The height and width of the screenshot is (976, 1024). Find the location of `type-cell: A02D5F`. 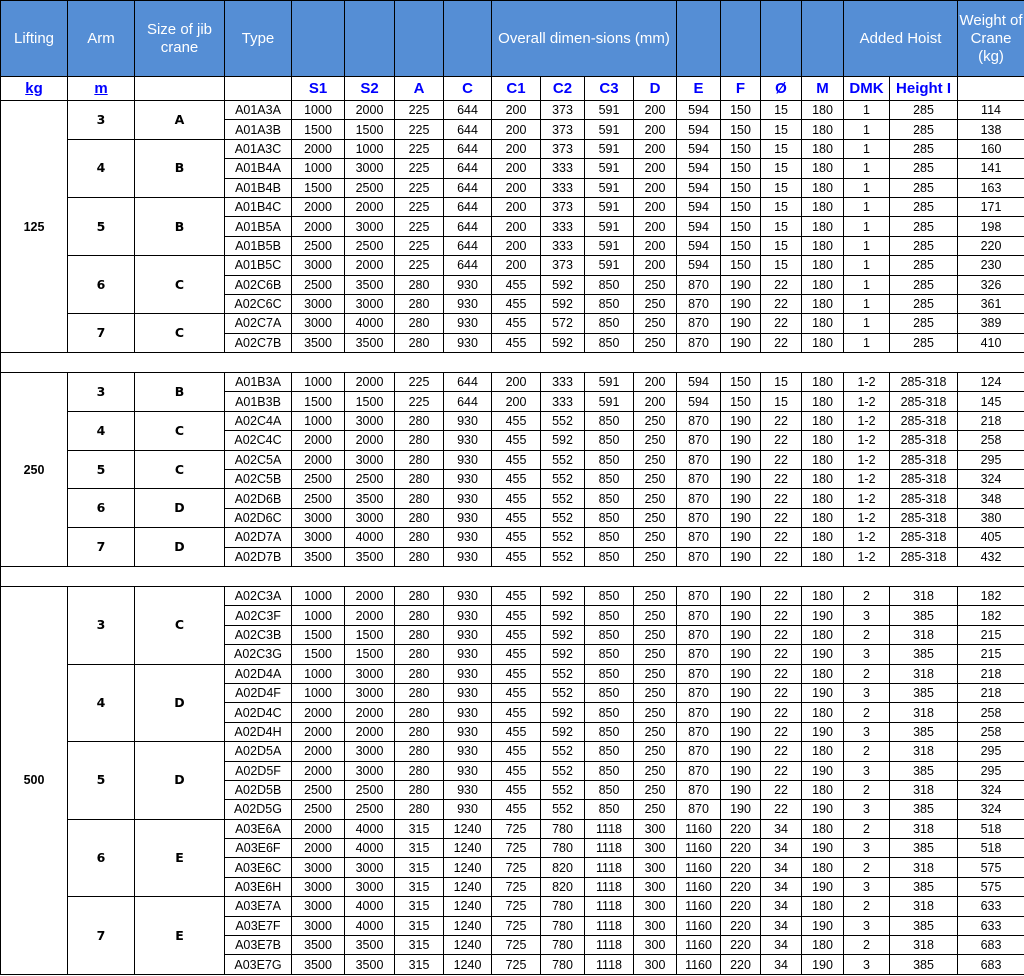

type-cell: A02D5F is located at coordinates (258, 770).